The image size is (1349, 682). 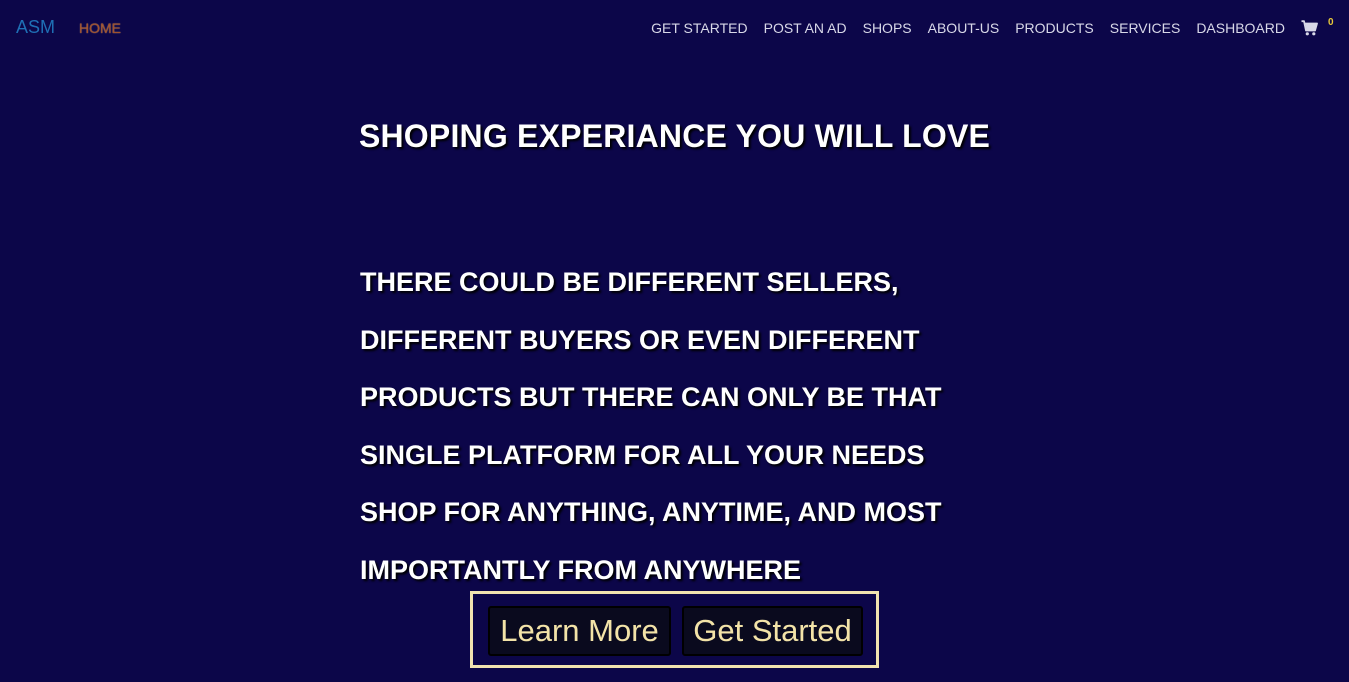 I want to click on nav-about-us: ABOUT-US, so click(x=964, y=28).